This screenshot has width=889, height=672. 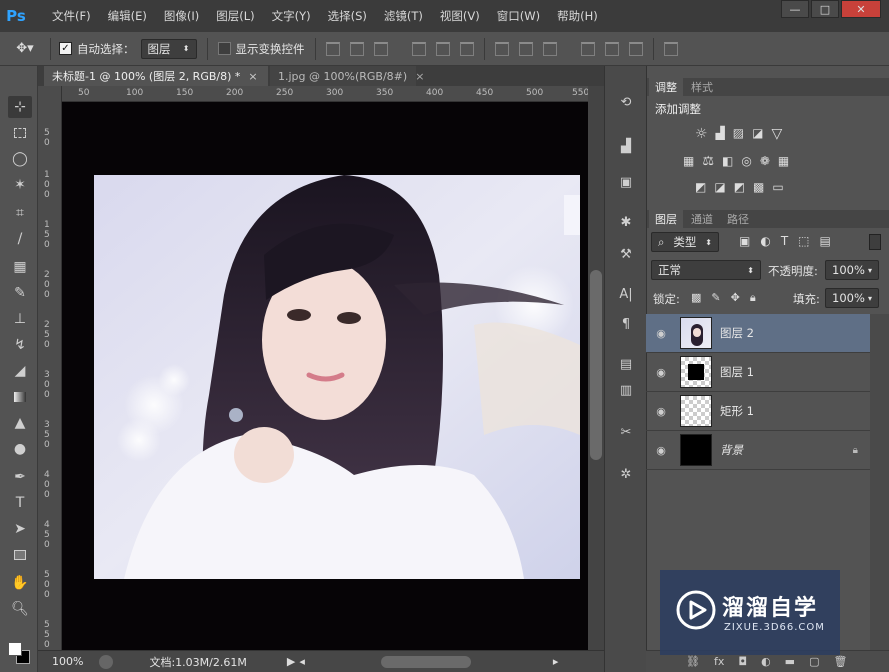 I want to click on layer-row: ◉ 图层 2, so click(x=758, y=333).